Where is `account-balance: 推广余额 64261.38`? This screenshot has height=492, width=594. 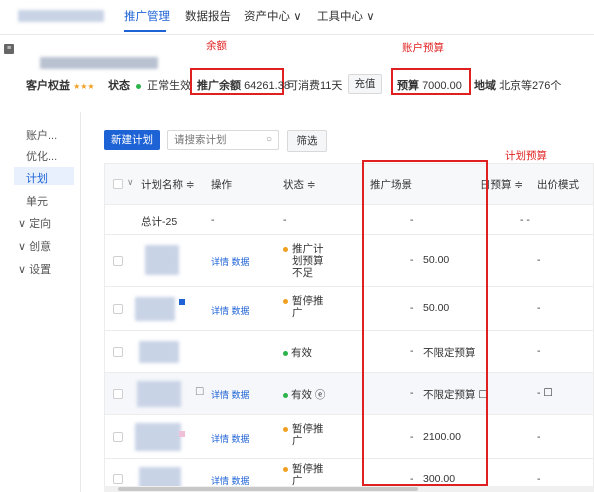 account-balance: 推广余额 64261.38 is located at coordinates (243, 85).